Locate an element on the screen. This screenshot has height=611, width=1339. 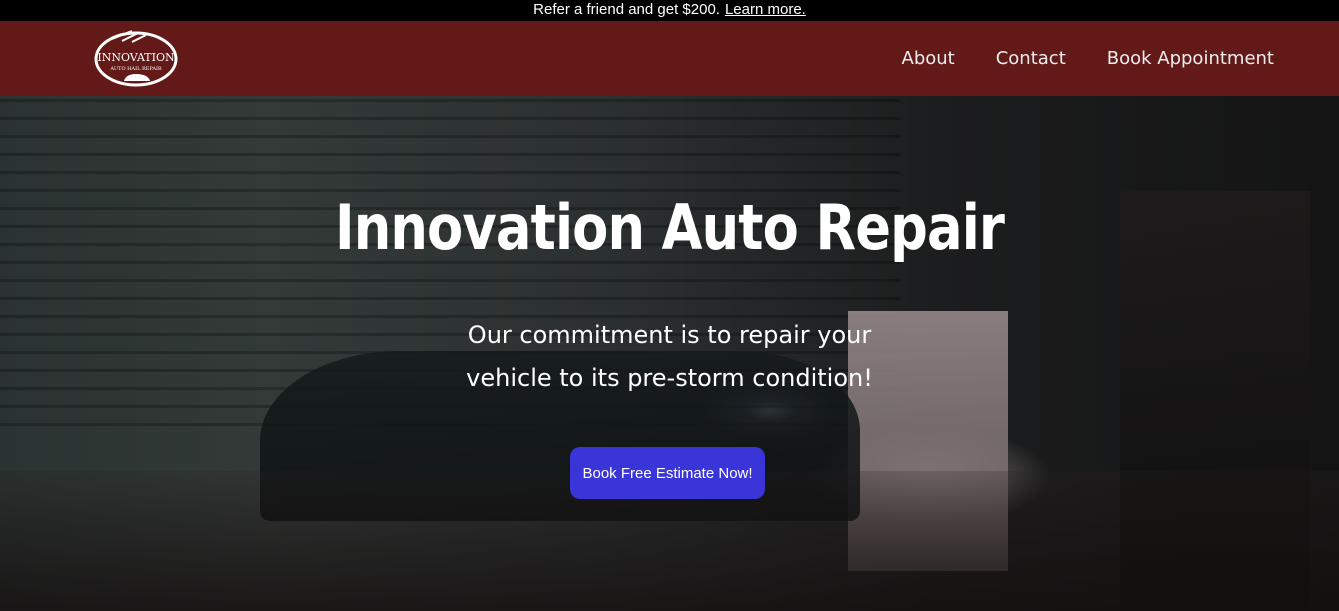
site-logo: INNOVATION AUTO HAIL REPAIR is located at coordinates (136, 59).